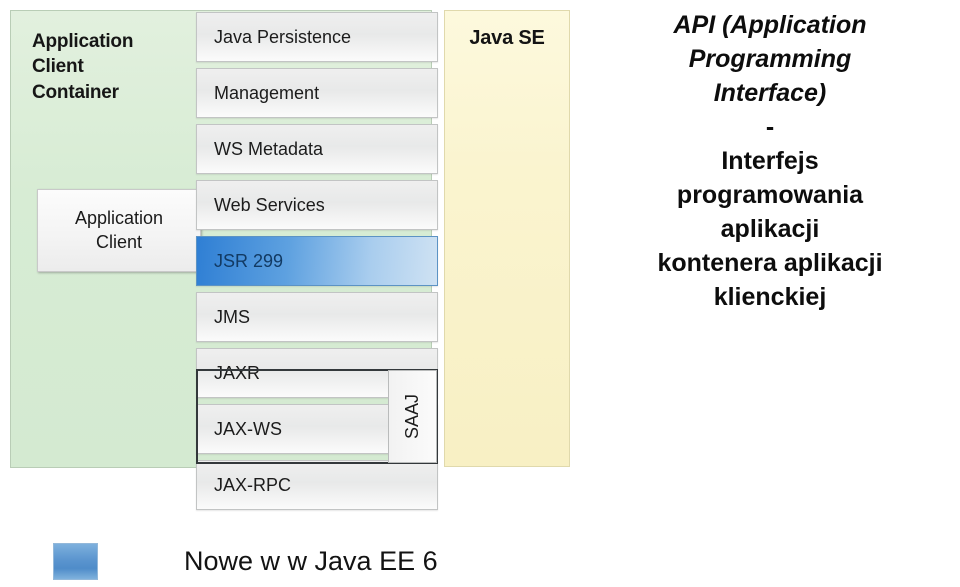 Image resolution: width=960 pixels, height=587 pixels. I want to click on application-client-label: Application Client, so click(119, 230).